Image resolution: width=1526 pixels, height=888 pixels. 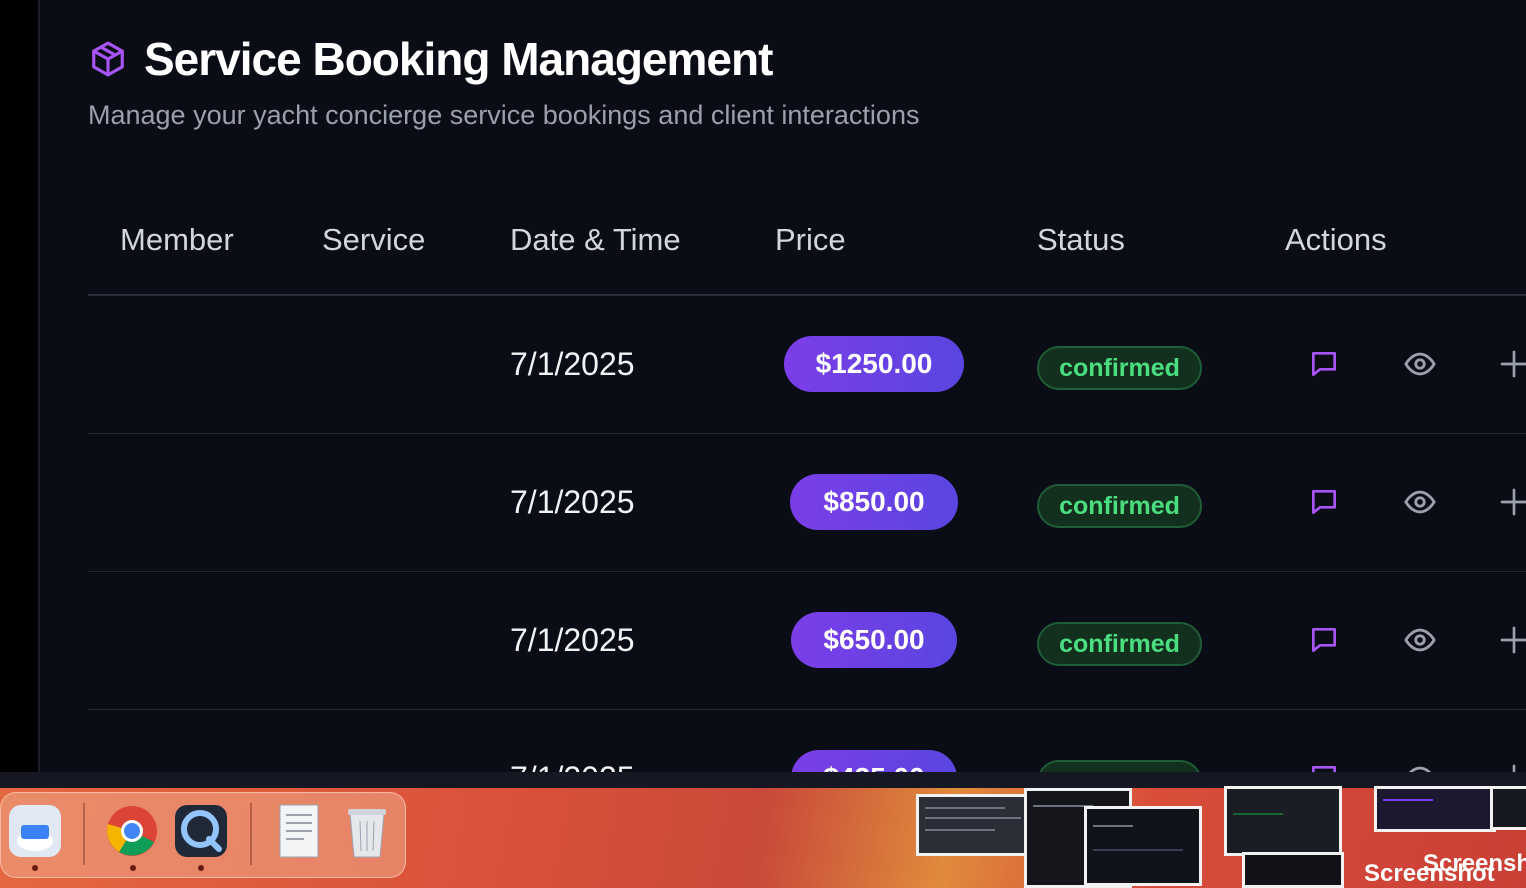 What do you see at coordinates (374, 239) in the screenshot?
I see `column-header-service: Service` at bounding box center [374, 239].